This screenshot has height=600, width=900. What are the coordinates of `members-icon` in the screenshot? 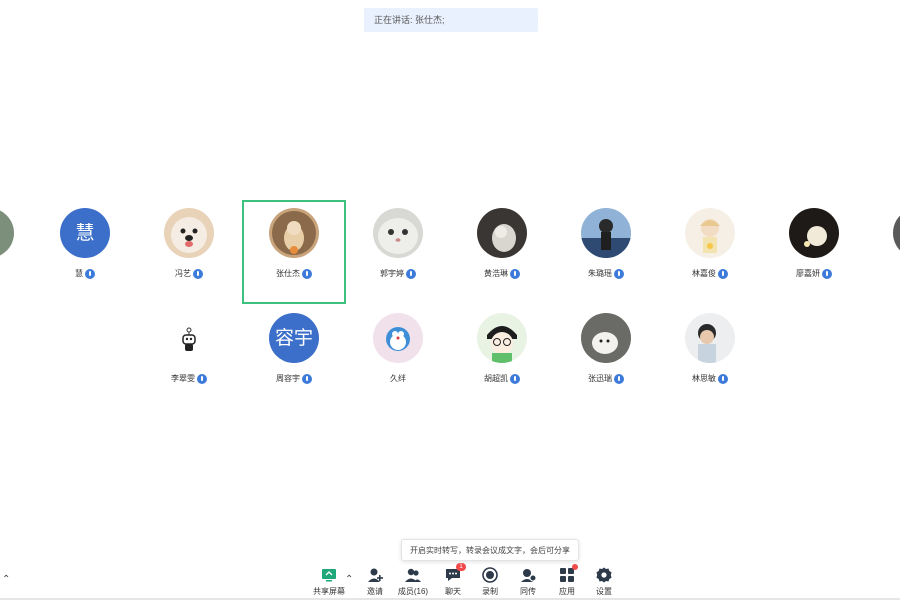 It's located at (413, 575).